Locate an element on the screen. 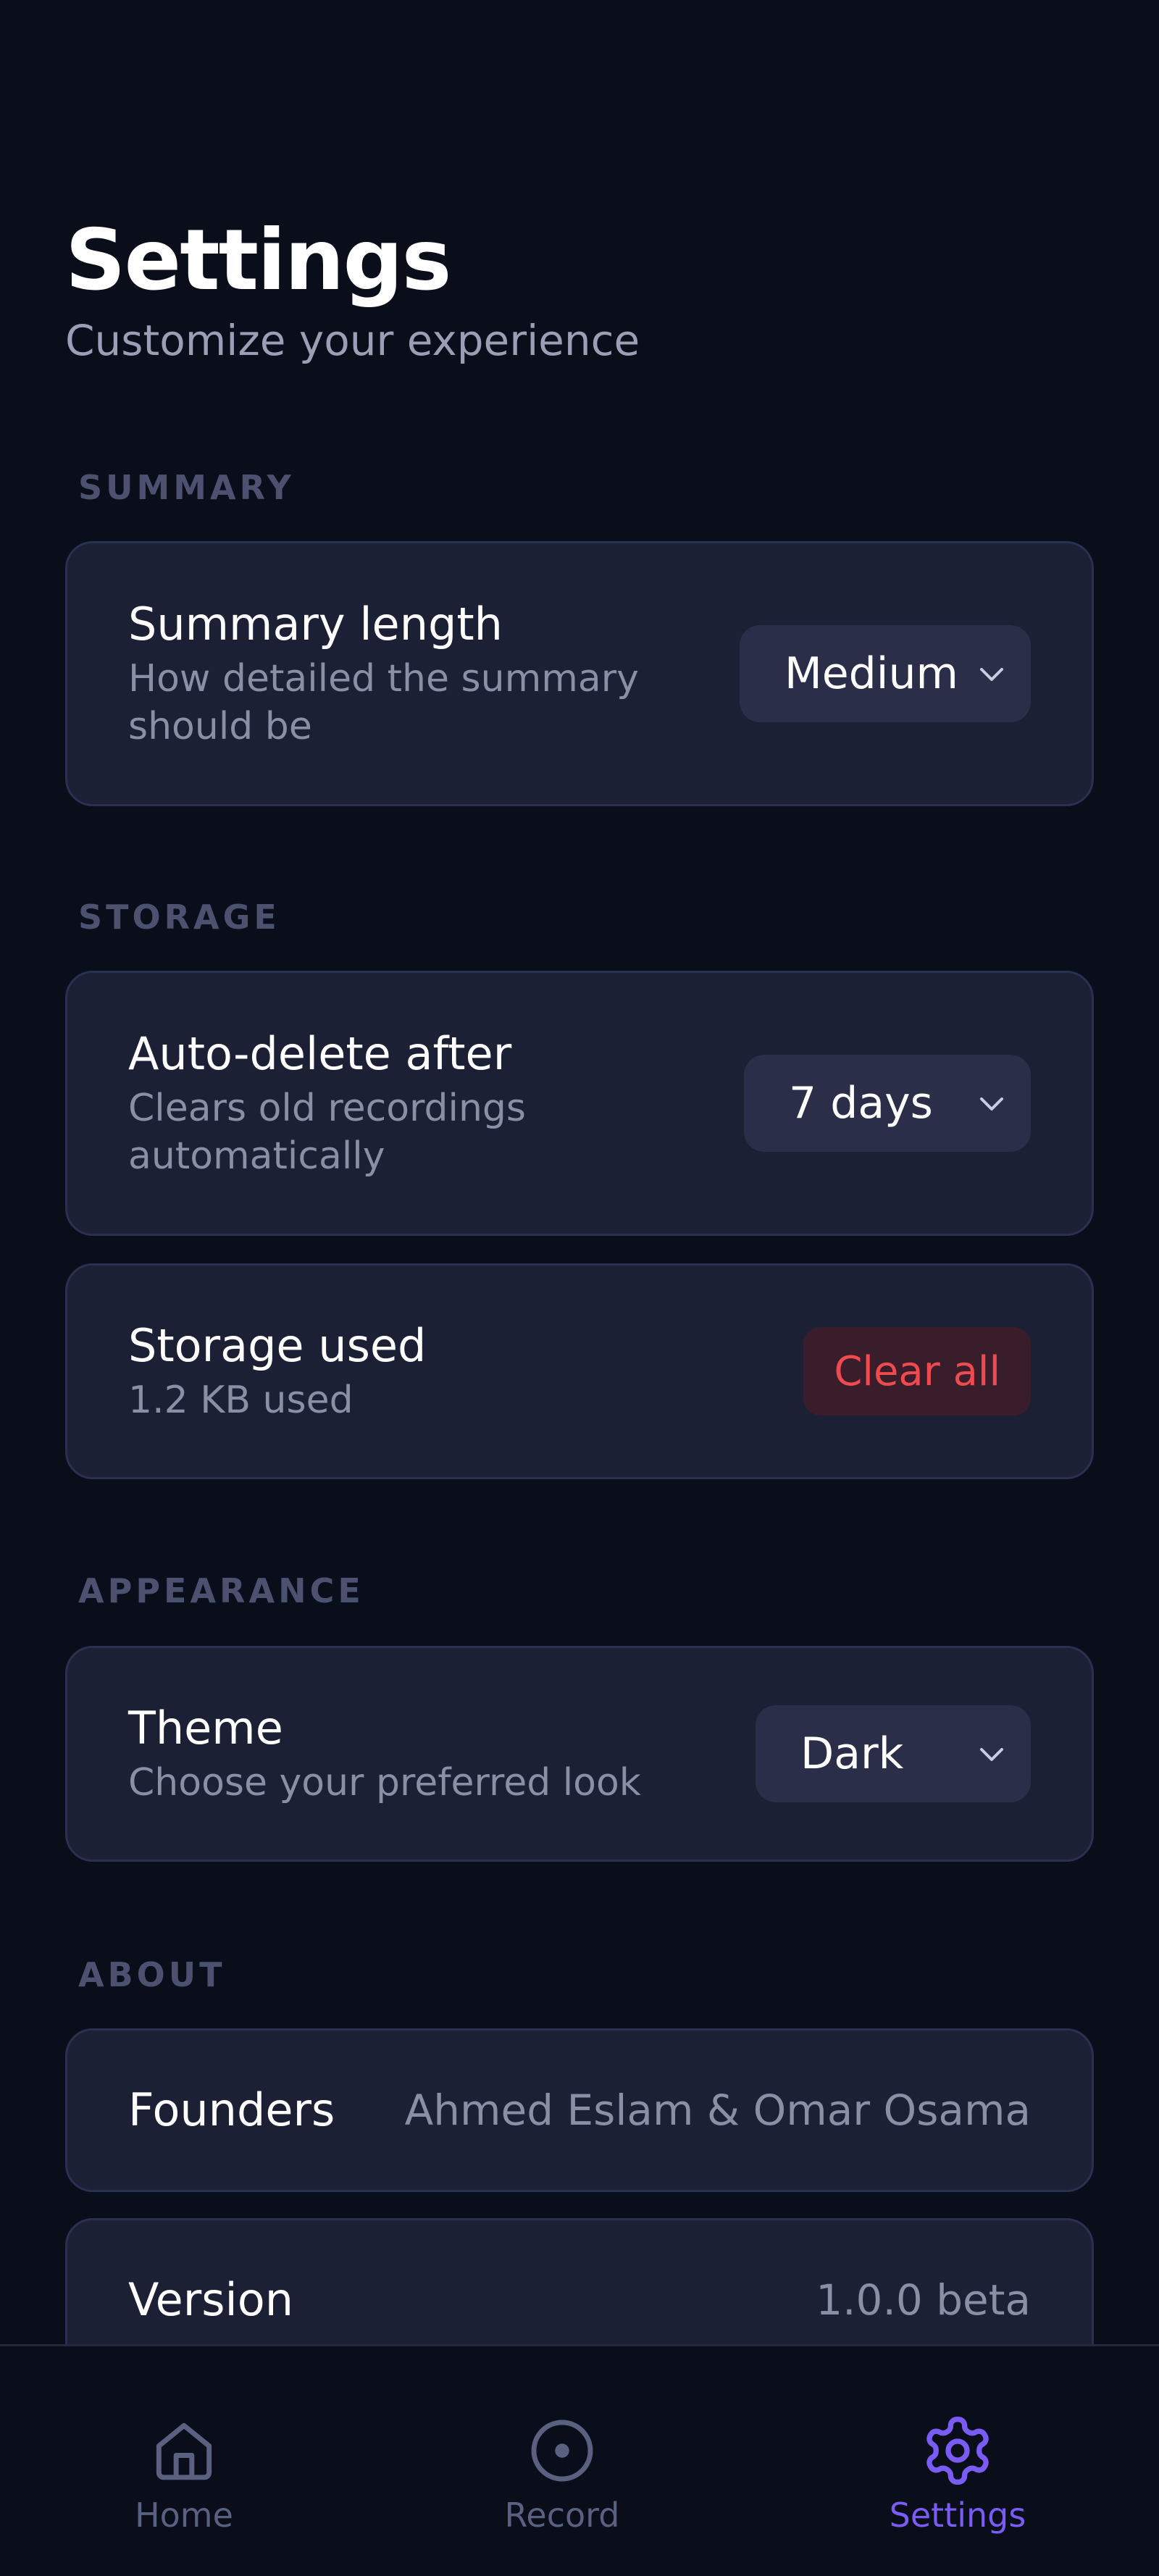  summary-length-title: Summary length is located at coordinates (315, 624).